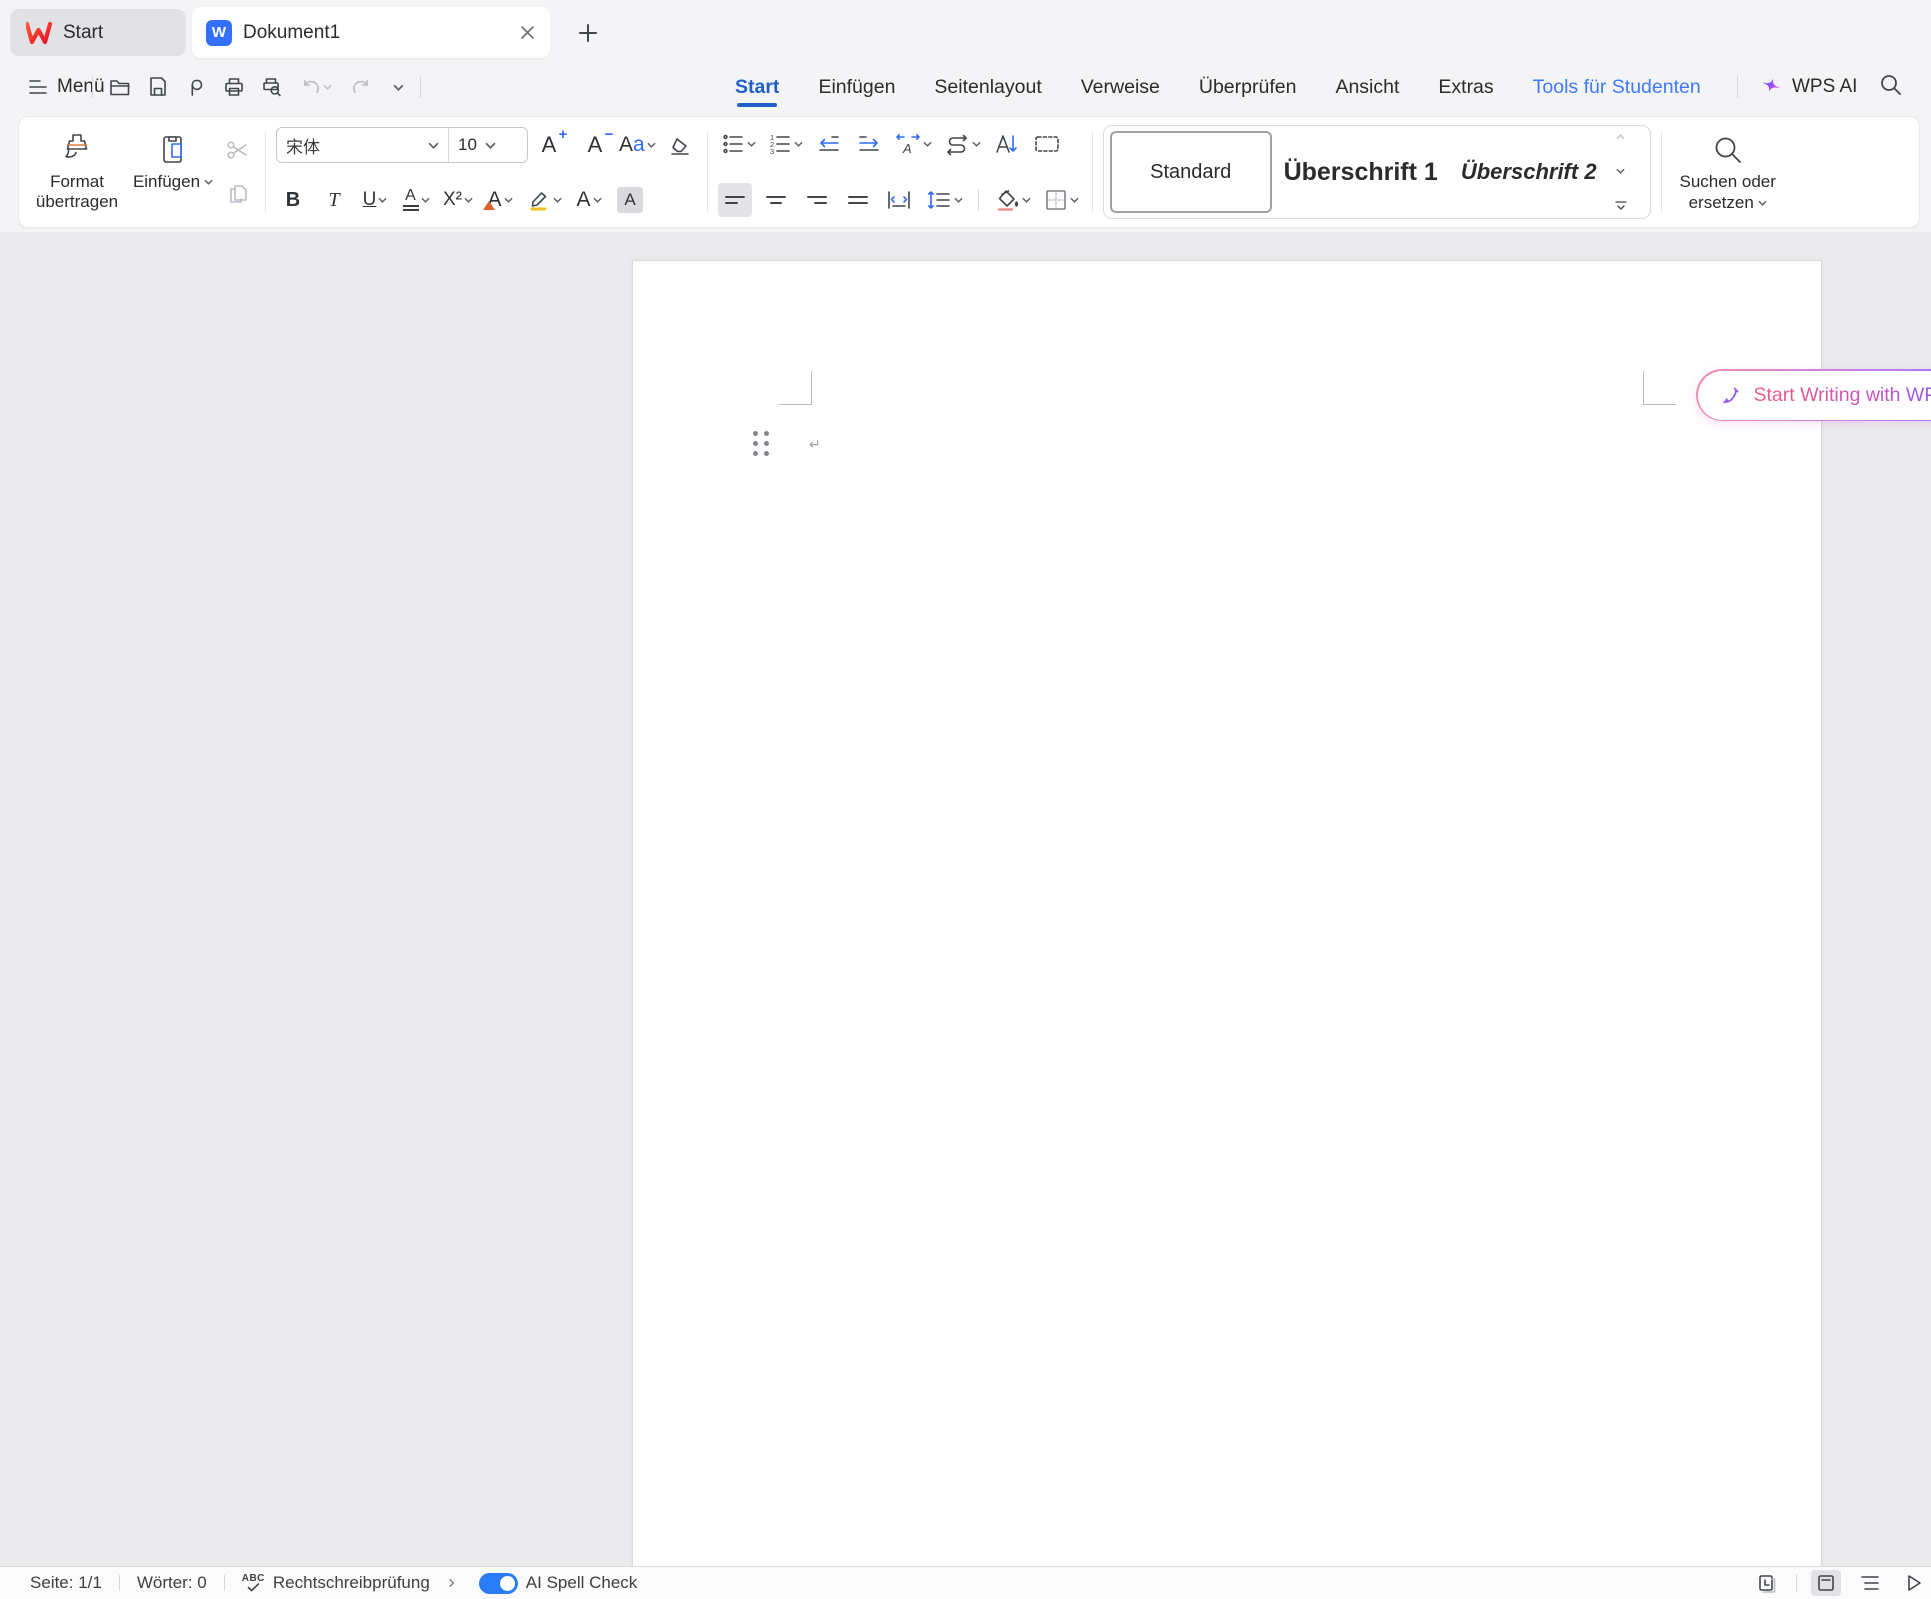 The height and width of the screenshot is (1599, 1931). Describe the element at coordinates (158, 87) in the screenshot. I see `save-button` at that location.